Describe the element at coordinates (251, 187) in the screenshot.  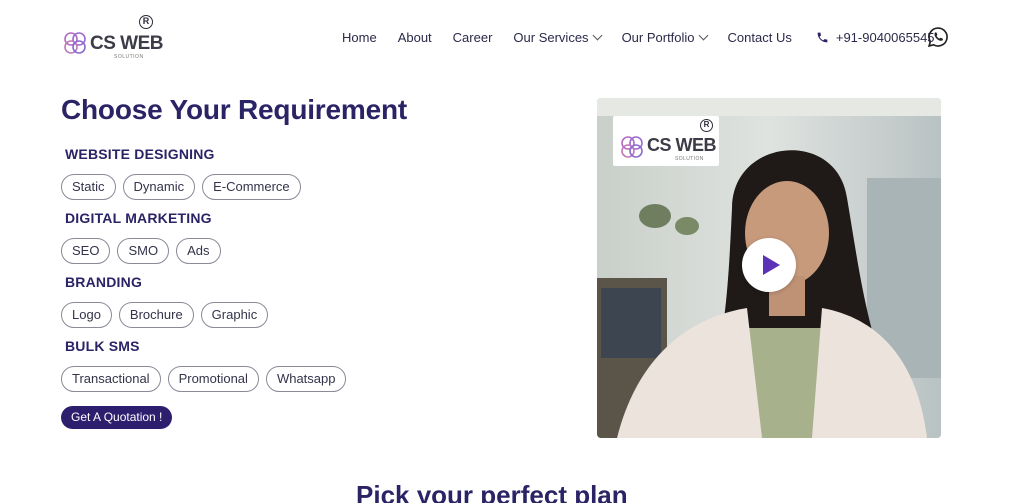
I see `option-e-commerce: E-Commerce` at that location.